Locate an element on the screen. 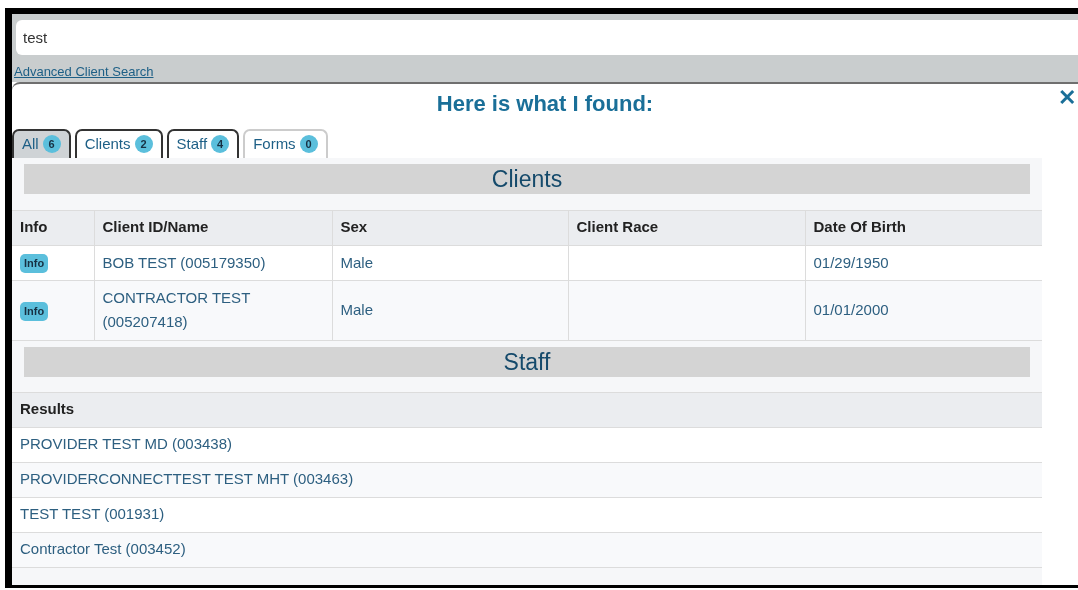 The height and width of the screenshot is (590, 1078). tab: All 6 is located at coordinates (41, 143).